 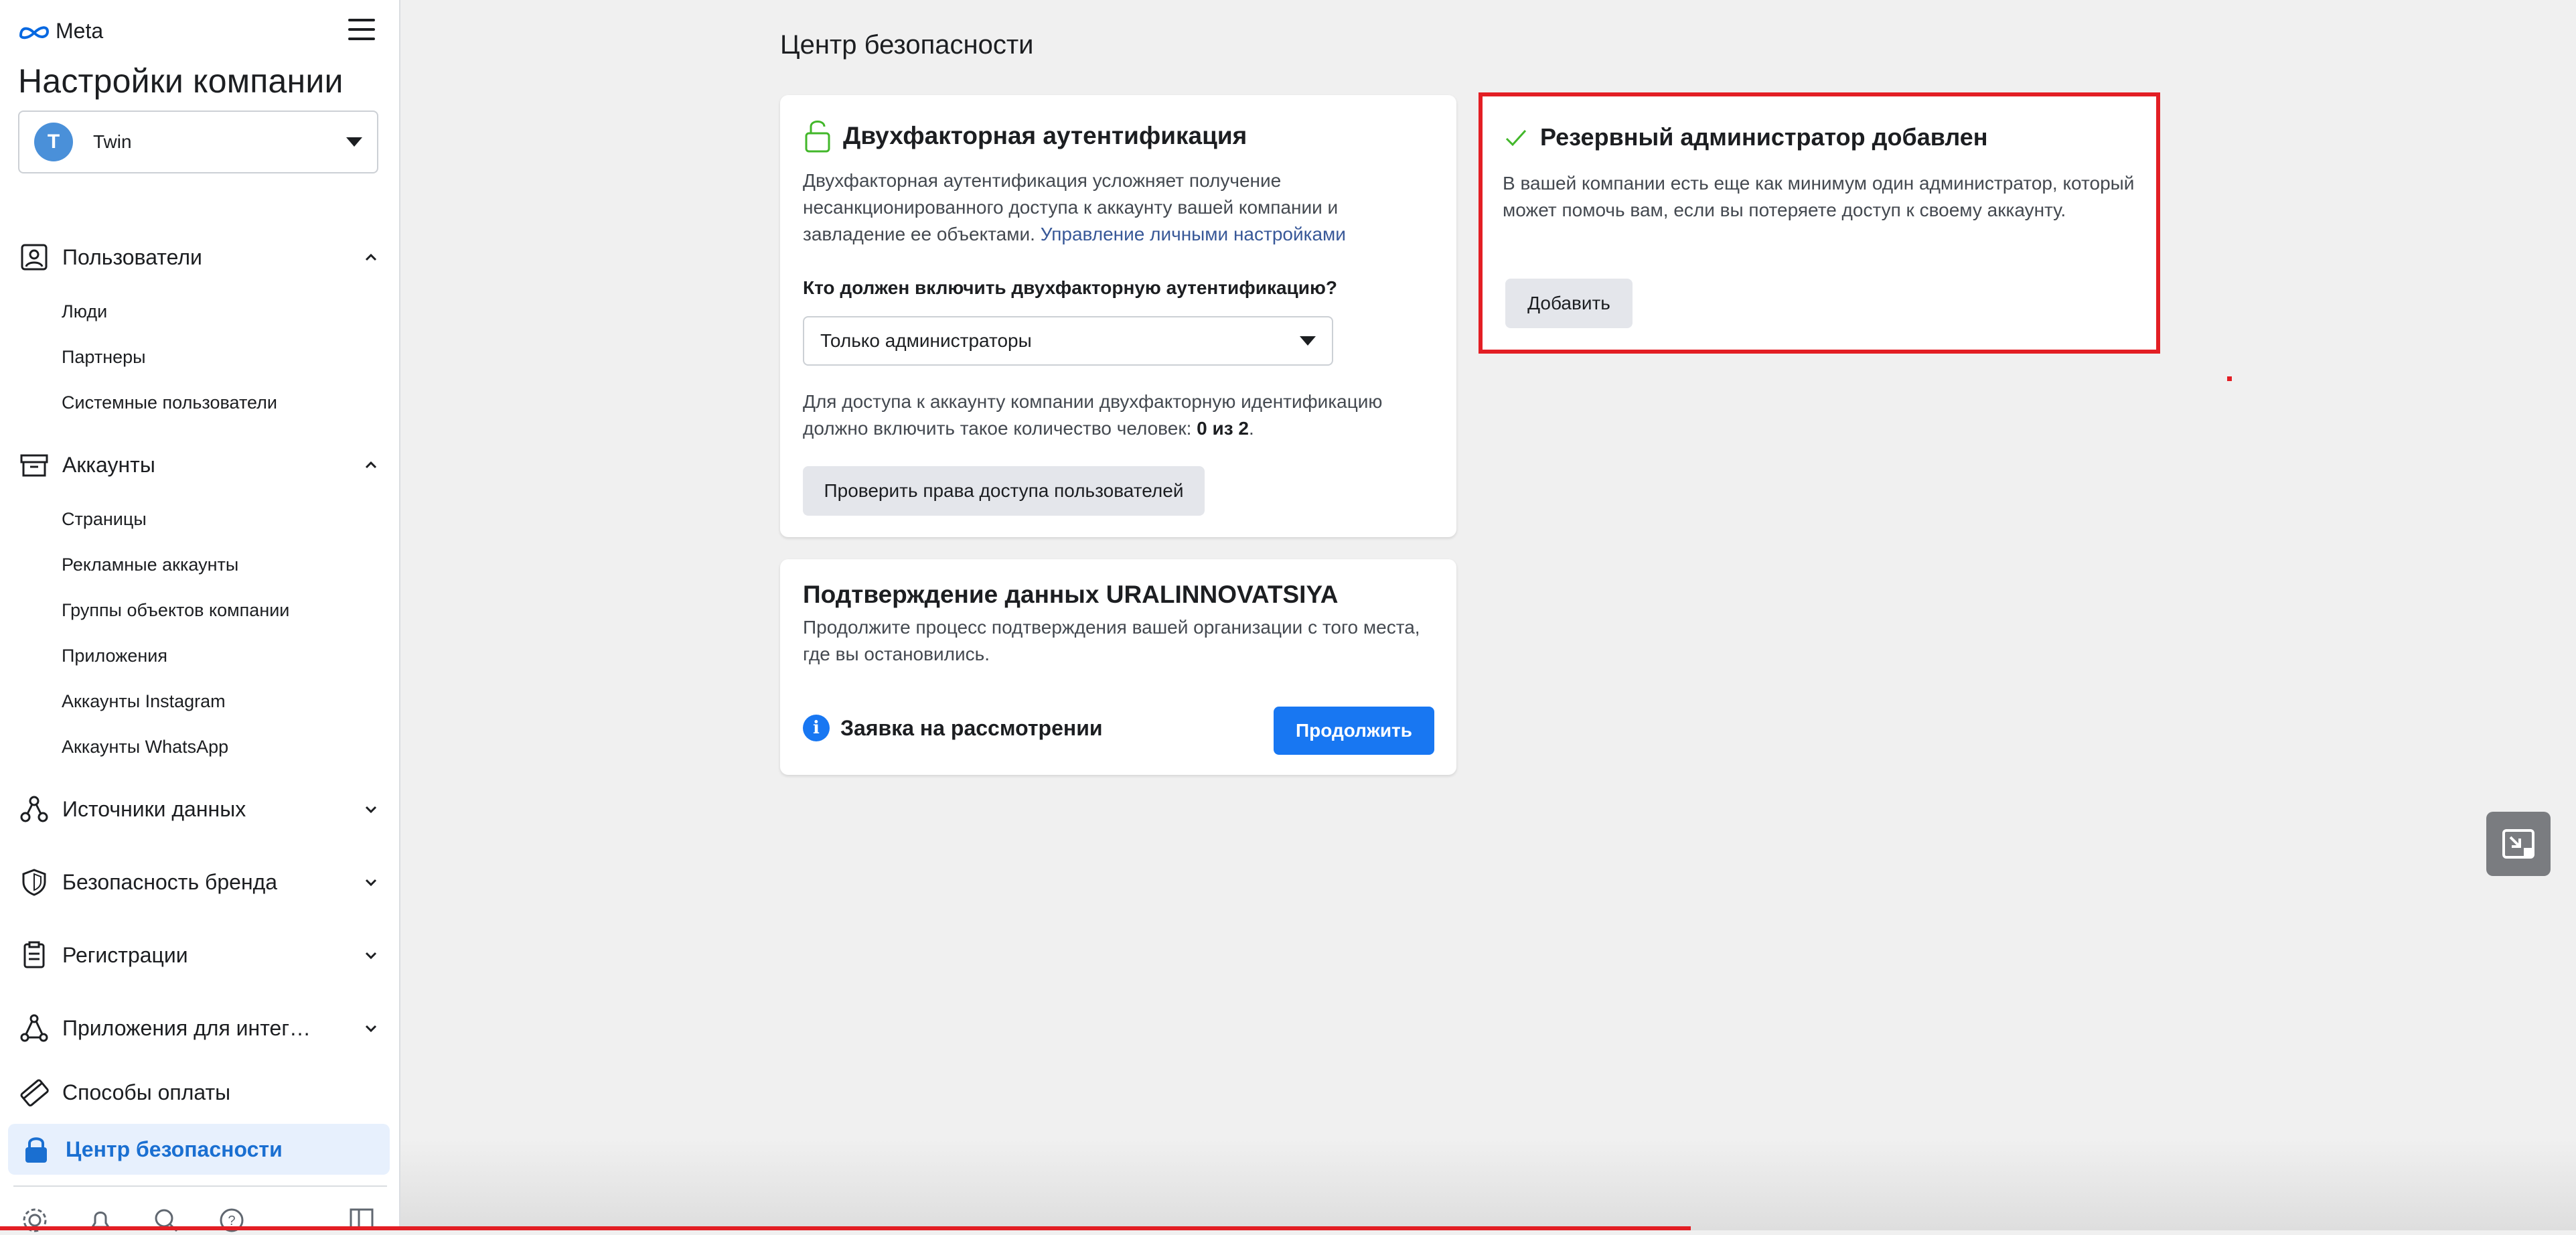 What do you see at coordinates (200, 1186) in the screenshot?
I see `divider` at bounding box center [200, 1186].